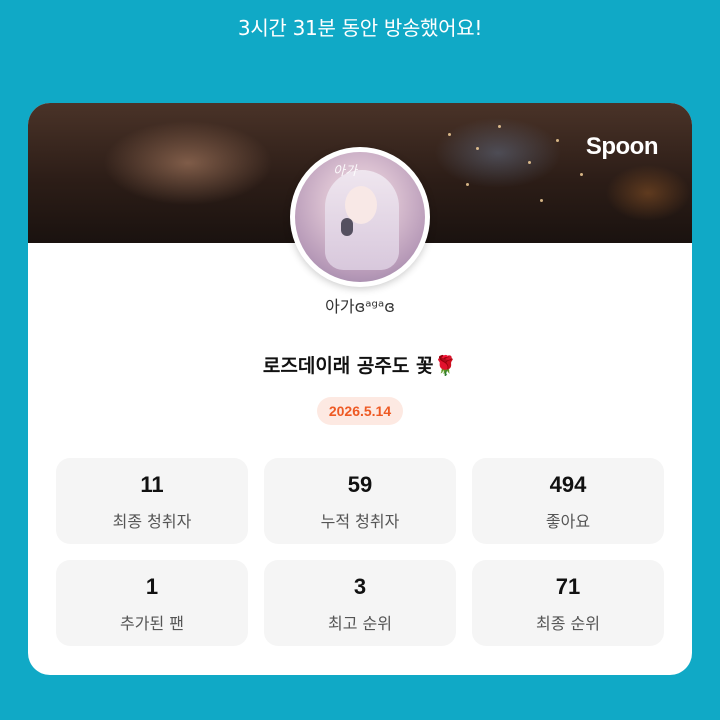 This screenshot has height=720, width=720. What do you see at coordinates (360, 366) in the screenshot?
I see `broadcast-title: 로즈데이래 공주도 꽃🌹` at bounding box center [360, 366].